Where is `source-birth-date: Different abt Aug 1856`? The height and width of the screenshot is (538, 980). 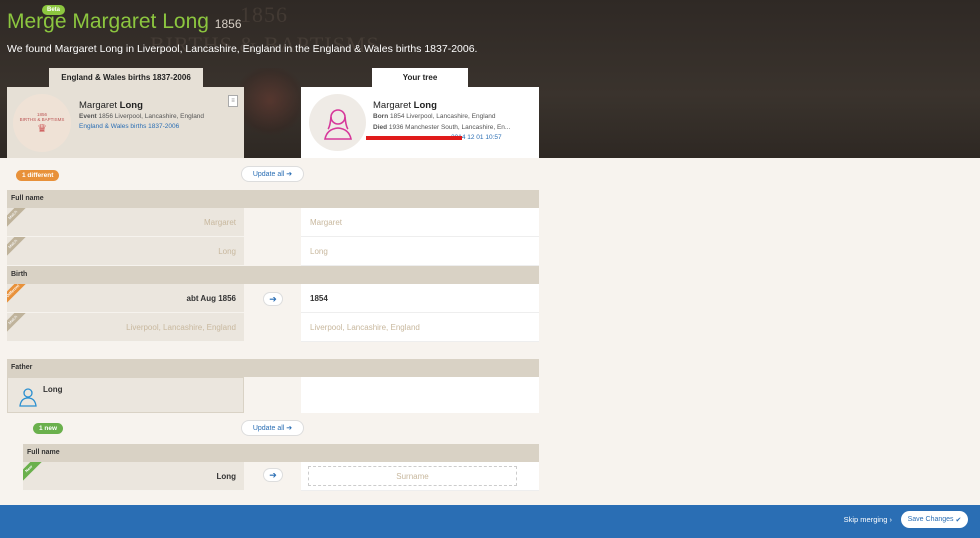 source-birth-date: Different abt Aug 1856 is located at coordinates (125, 298).